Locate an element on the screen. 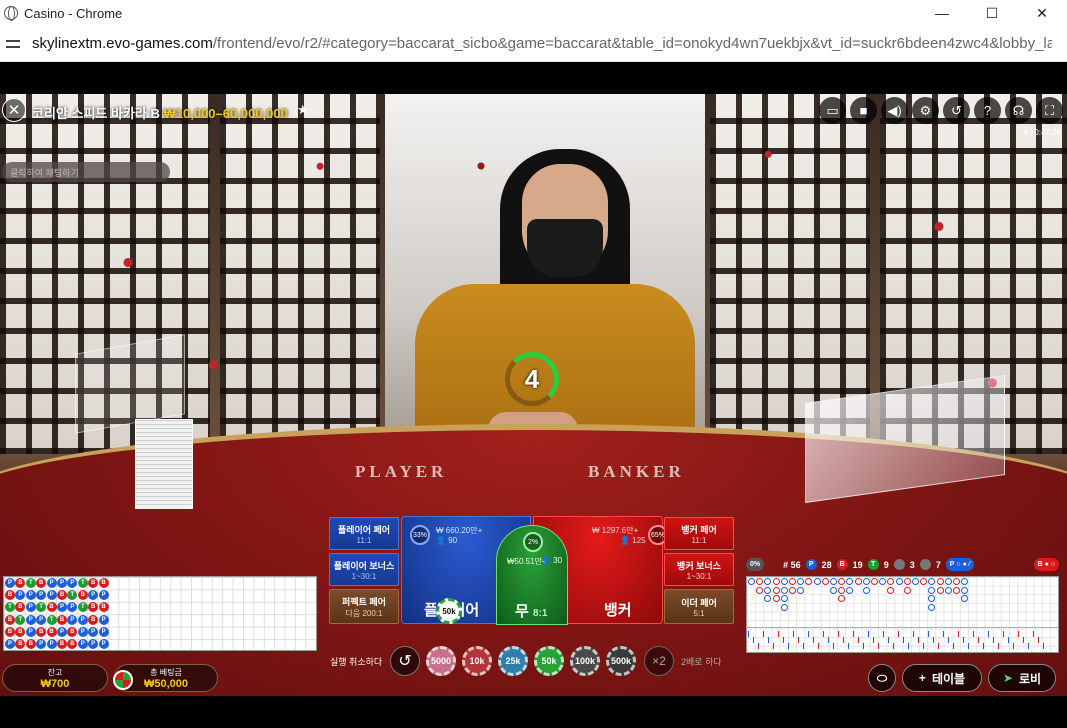  banker-pair-bet: 뱅커 페어 11:1 is located at coordinates (699, 533).